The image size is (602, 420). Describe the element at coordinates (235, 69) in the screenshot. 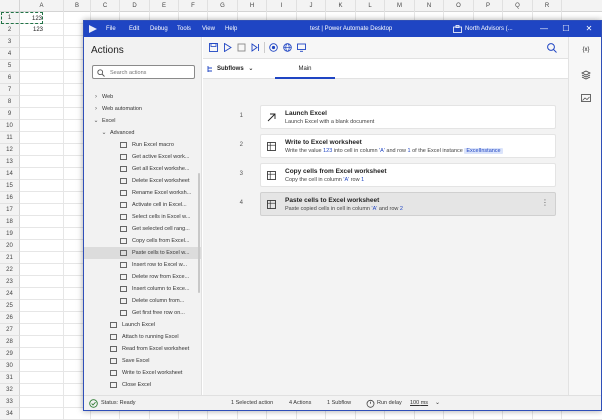

I see `subflows-dropdown: Subflows ⌄` at that location.